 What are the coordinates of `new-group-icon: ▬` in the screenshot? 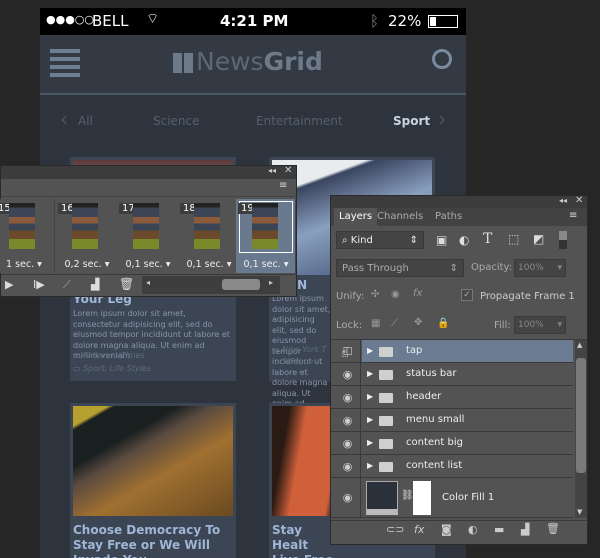 It's located at (499, 529).